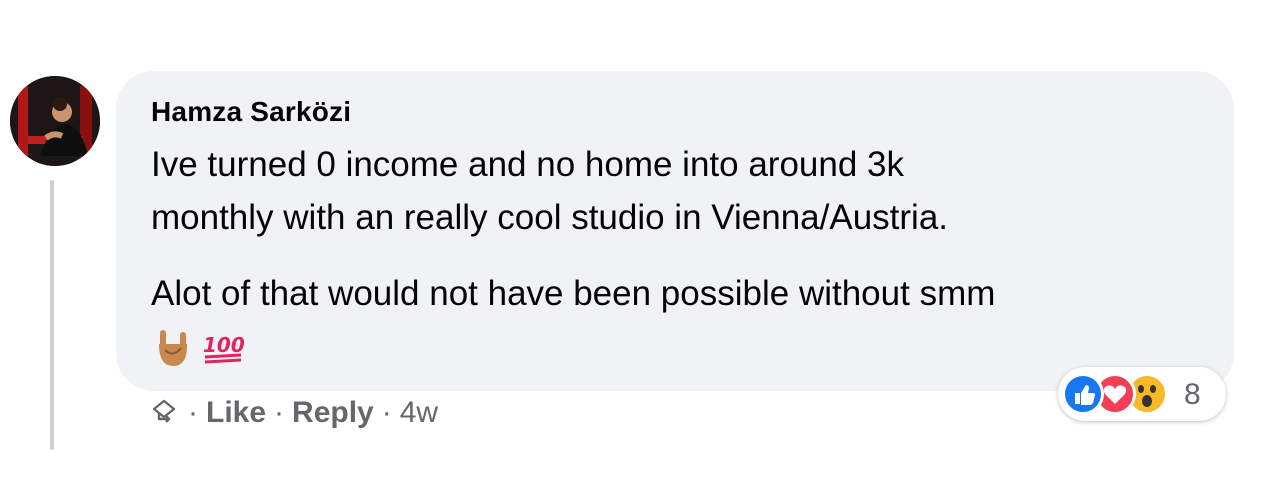 Image resolution: width=1280 pixels, height=500 pixels. I want to click on reaction-summary: 8, so click(1142, 394).